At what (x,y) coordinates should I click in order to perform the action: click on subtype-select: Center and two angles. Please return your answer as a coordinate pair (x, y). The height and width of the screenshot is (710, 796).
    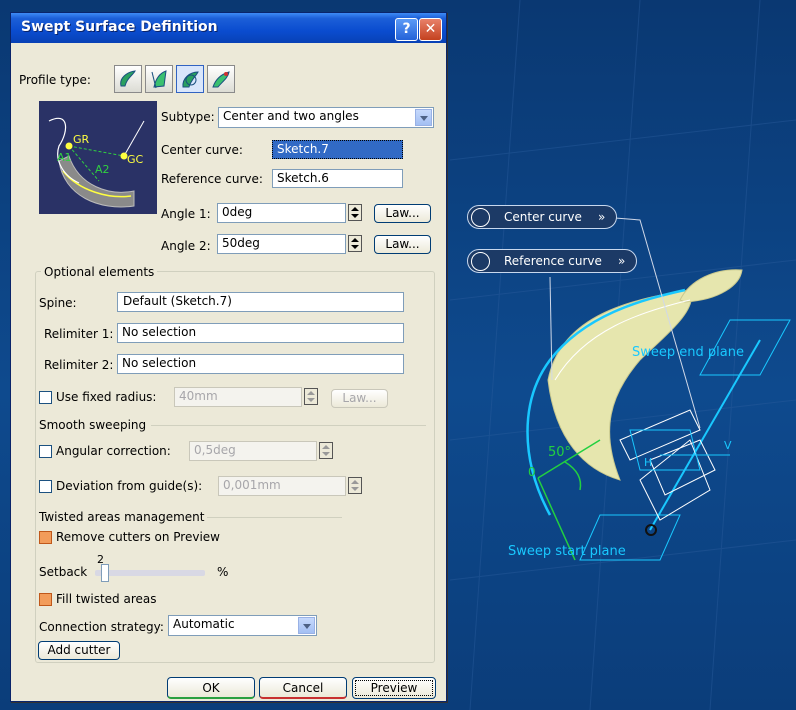
    Looking at the image, I should click on (326, 117).